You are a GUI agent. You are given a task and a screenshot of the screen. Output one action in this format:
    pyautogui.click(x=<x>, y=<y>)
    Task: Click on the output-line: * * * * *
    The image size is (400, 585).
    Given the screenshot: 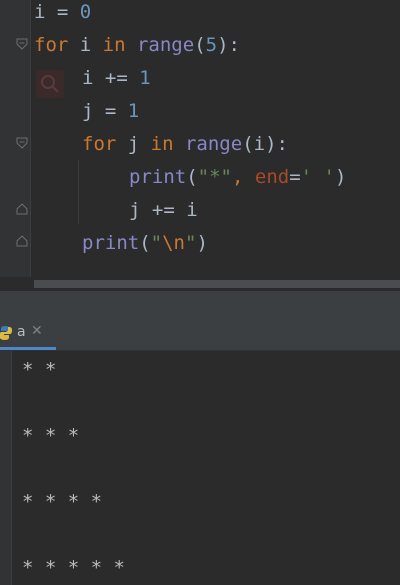 What is the action you would take?
    pyautogui.click(x=73, y=568)
    